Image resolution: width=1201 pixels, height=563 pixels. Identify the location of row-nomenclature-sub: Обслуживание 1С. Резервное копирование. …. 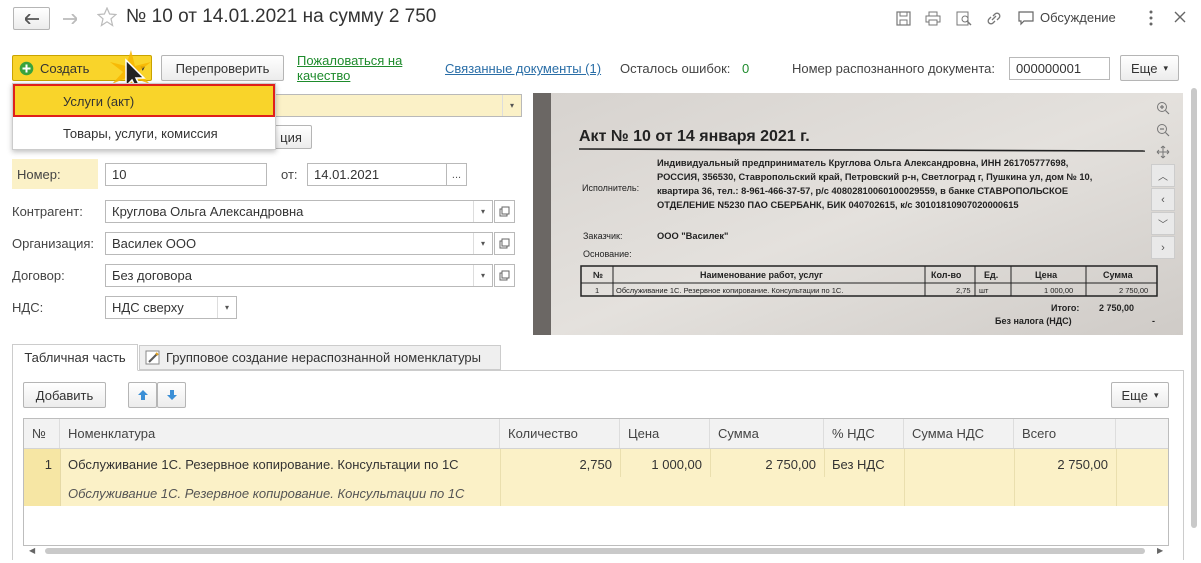
(266, 493).